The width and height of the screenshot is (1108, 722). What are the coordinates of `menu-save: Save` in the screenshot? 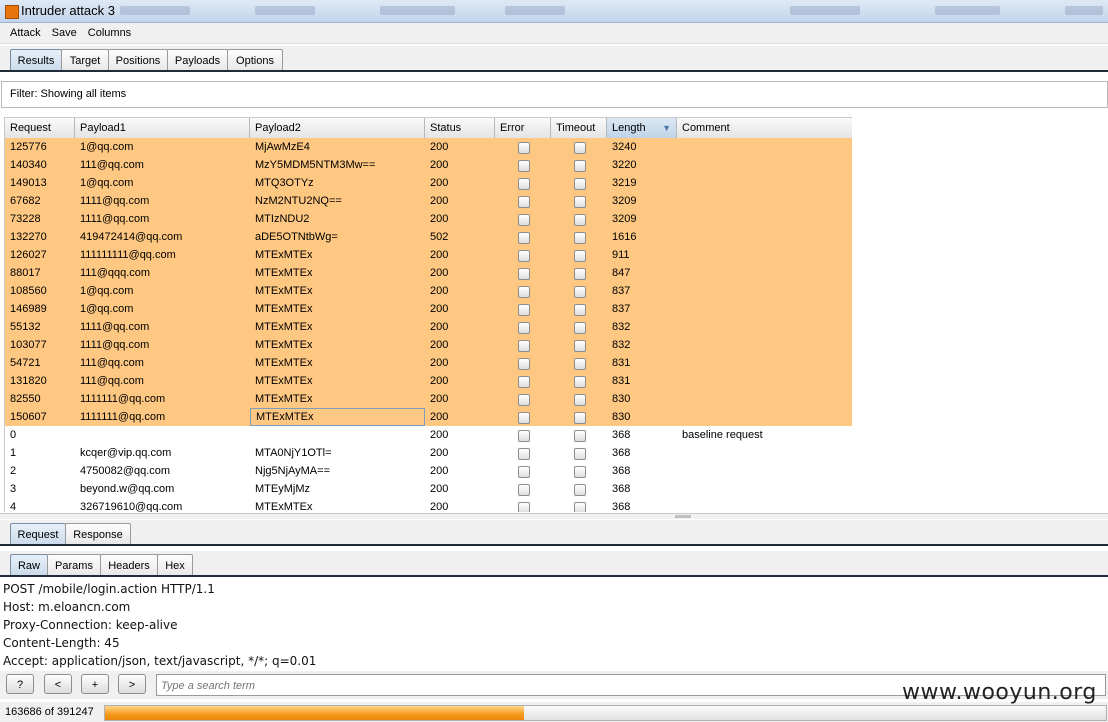 It's located at (64, 33).